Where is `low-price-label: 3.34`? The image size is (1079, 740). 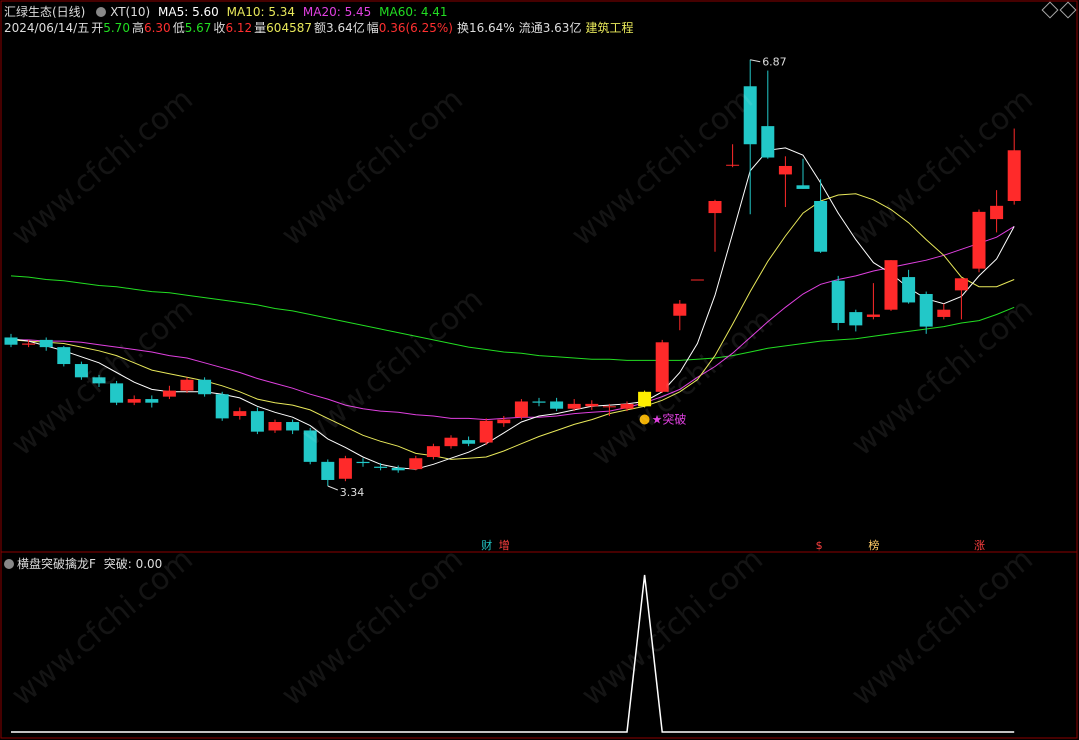 low-price-label: 3.34 is located at coordinates (352, 492).